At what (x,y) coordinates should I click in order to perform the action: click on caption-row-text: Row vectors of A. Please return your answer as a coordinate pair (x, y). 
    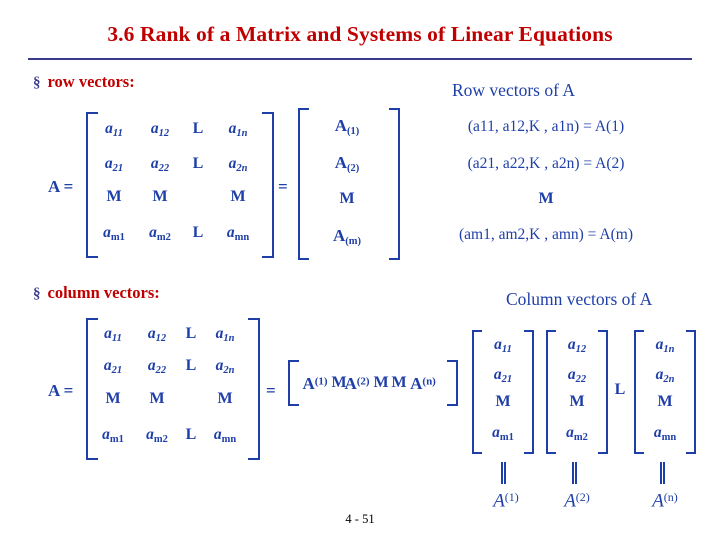
    Looking at the image, I should click on (513, 90).